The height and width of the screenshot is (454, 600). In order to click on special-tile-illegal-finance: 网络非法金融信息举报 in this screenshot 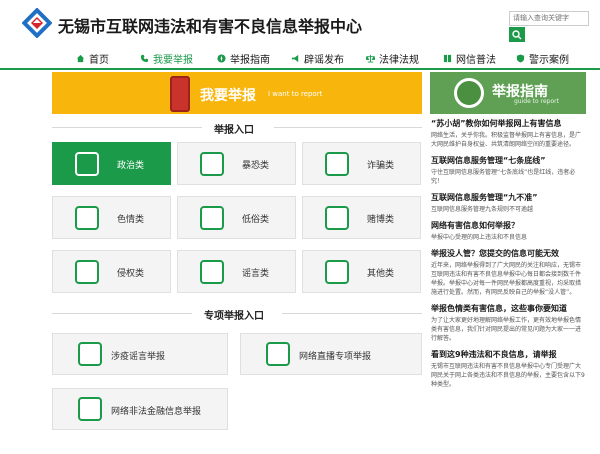, I will do `click(140, 409)`.